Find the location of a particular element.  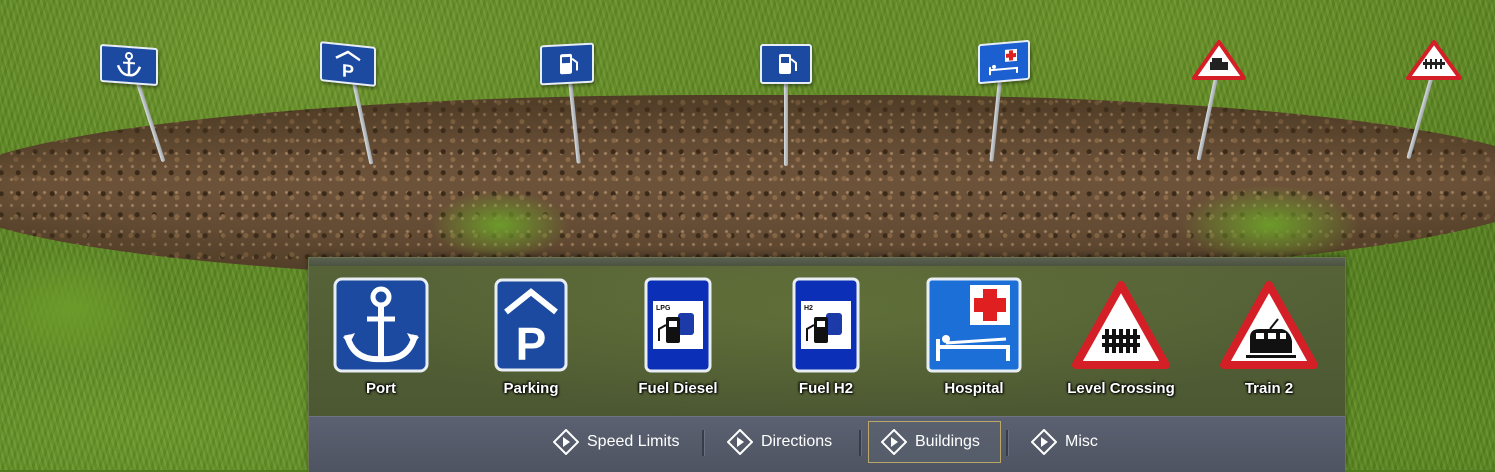

tab-label: Buildings is located at coordinates (947, 441).